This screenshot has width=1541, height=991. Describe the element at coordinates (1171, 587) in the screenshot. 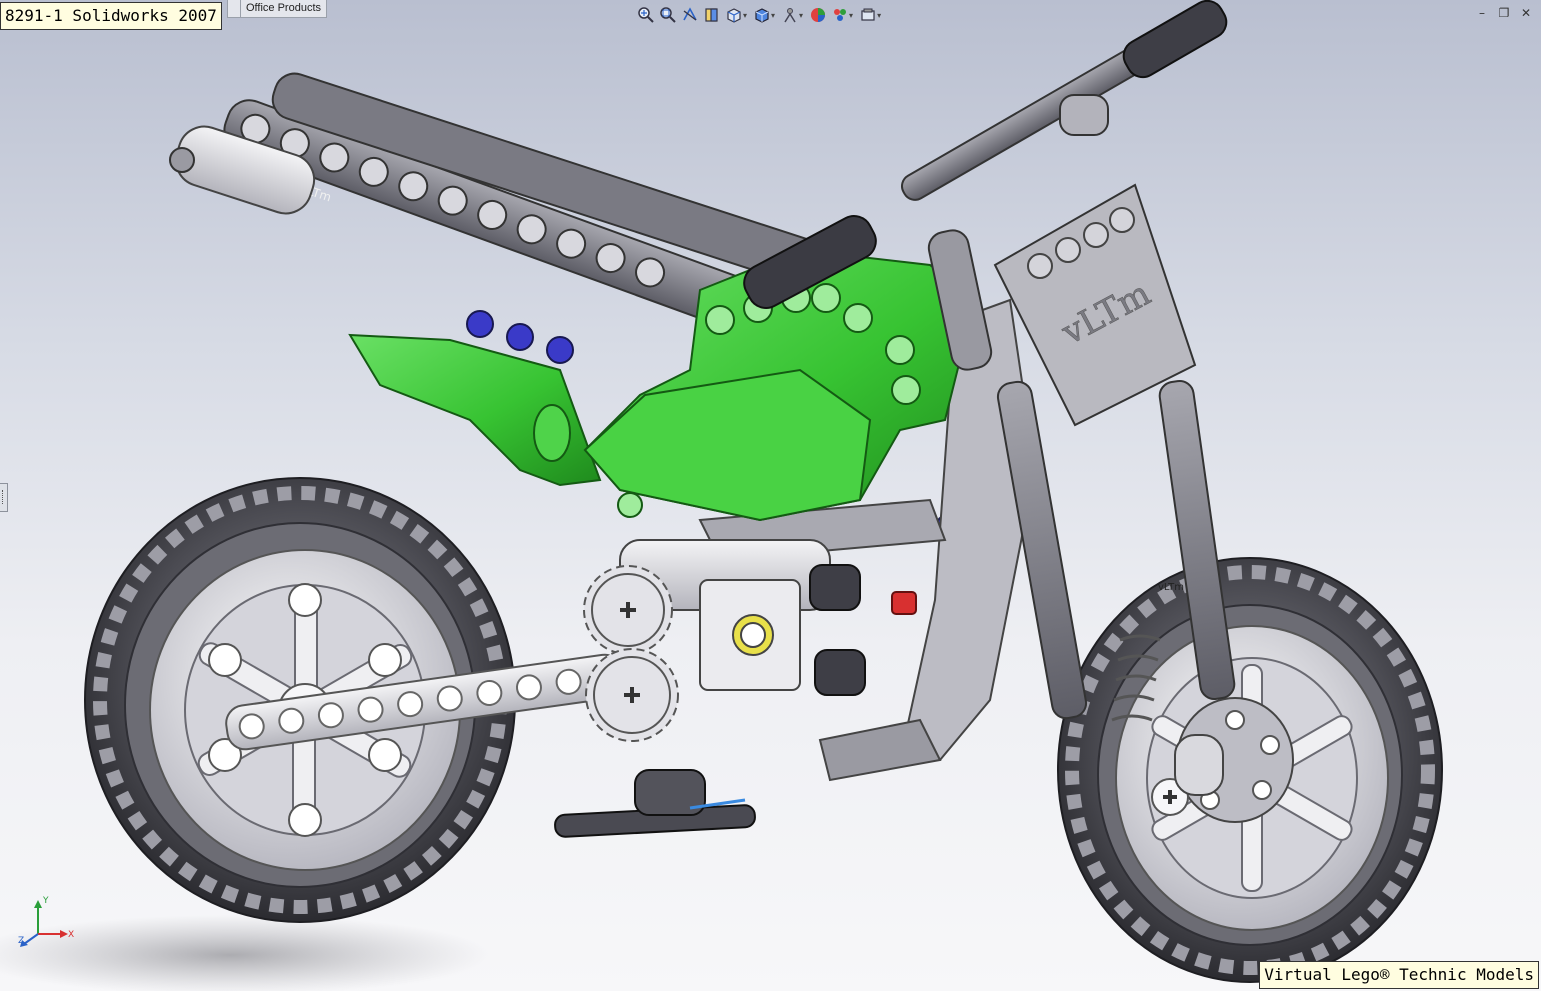

I see `tire-text: vLTm` at that location.